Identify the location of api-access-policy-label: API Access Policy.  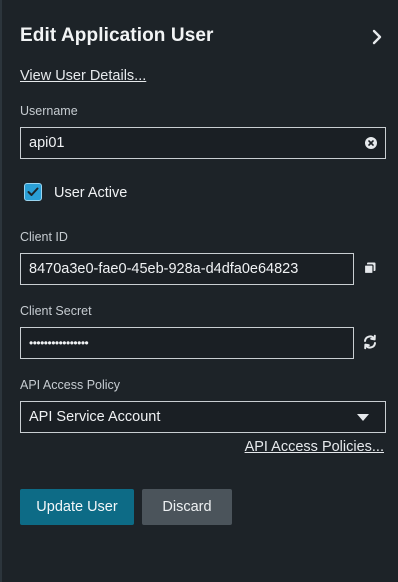
(70, 385).